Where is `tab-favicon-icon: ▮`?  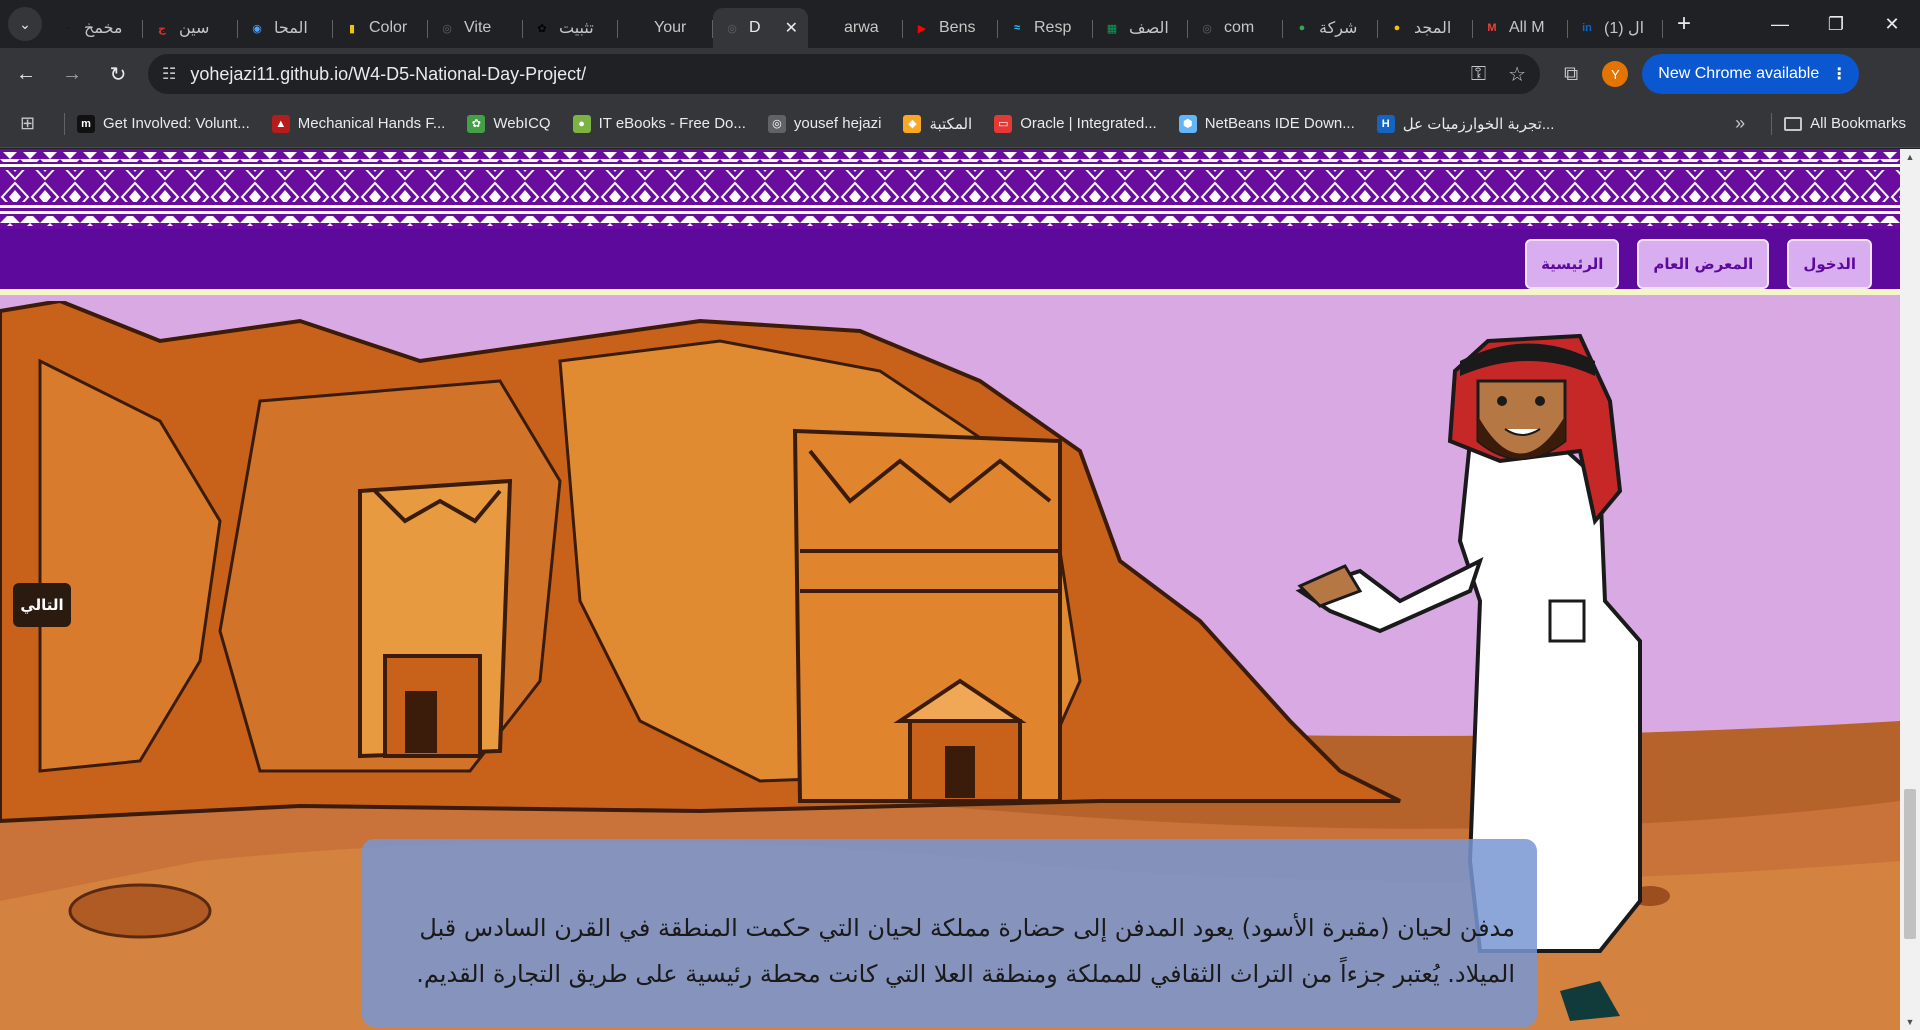
tab-favicon-icon: ▮ is located at coordinates (352, 28).